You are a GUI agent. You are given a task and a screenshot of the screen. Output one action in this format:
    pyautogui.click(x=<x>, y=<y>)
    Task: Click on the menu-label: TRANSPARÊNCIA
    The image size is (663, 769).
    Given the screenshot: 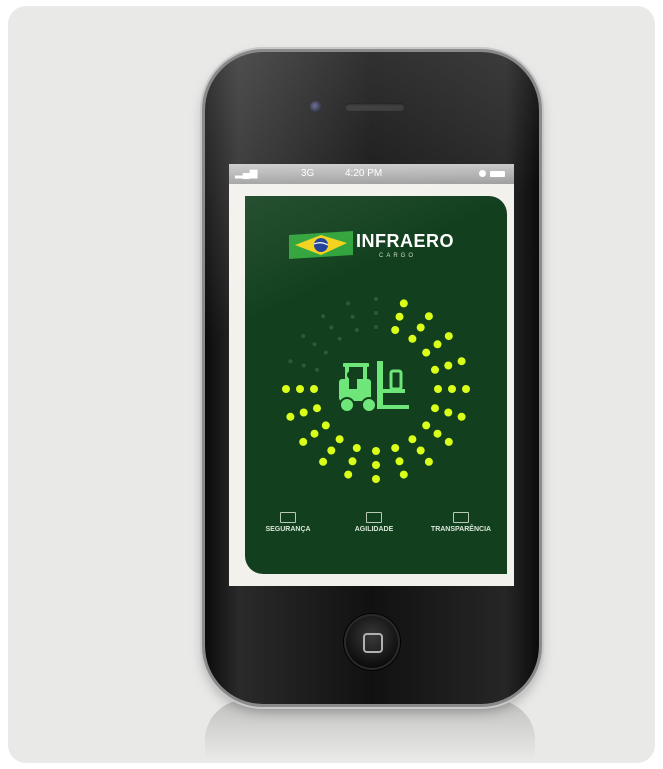 What is the action you would take?
    pyautogui.click(x=461, y=529)
    